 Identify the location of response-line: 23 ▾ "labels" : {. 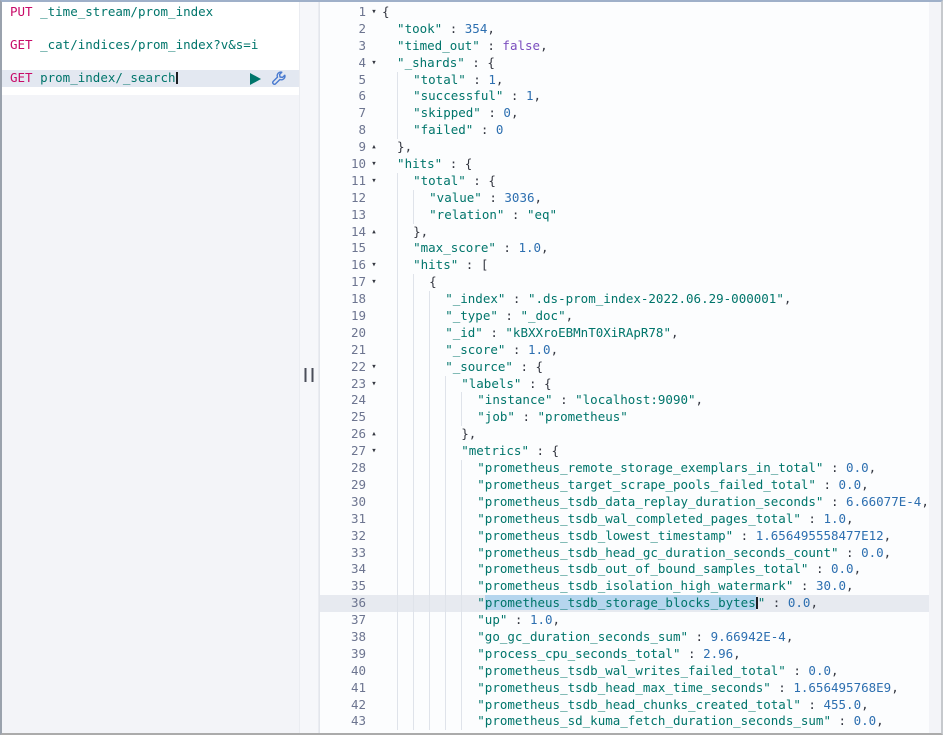
(630, 384).